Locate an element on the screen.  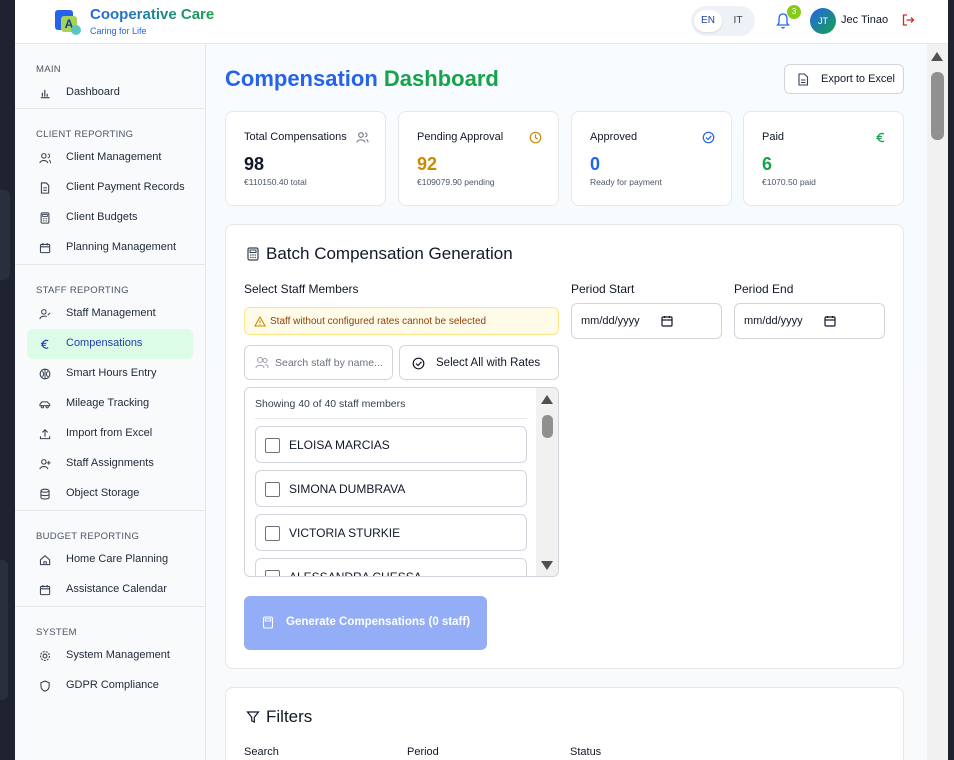
sidebar-item: Dashboard is located at coordinates (110, 93).